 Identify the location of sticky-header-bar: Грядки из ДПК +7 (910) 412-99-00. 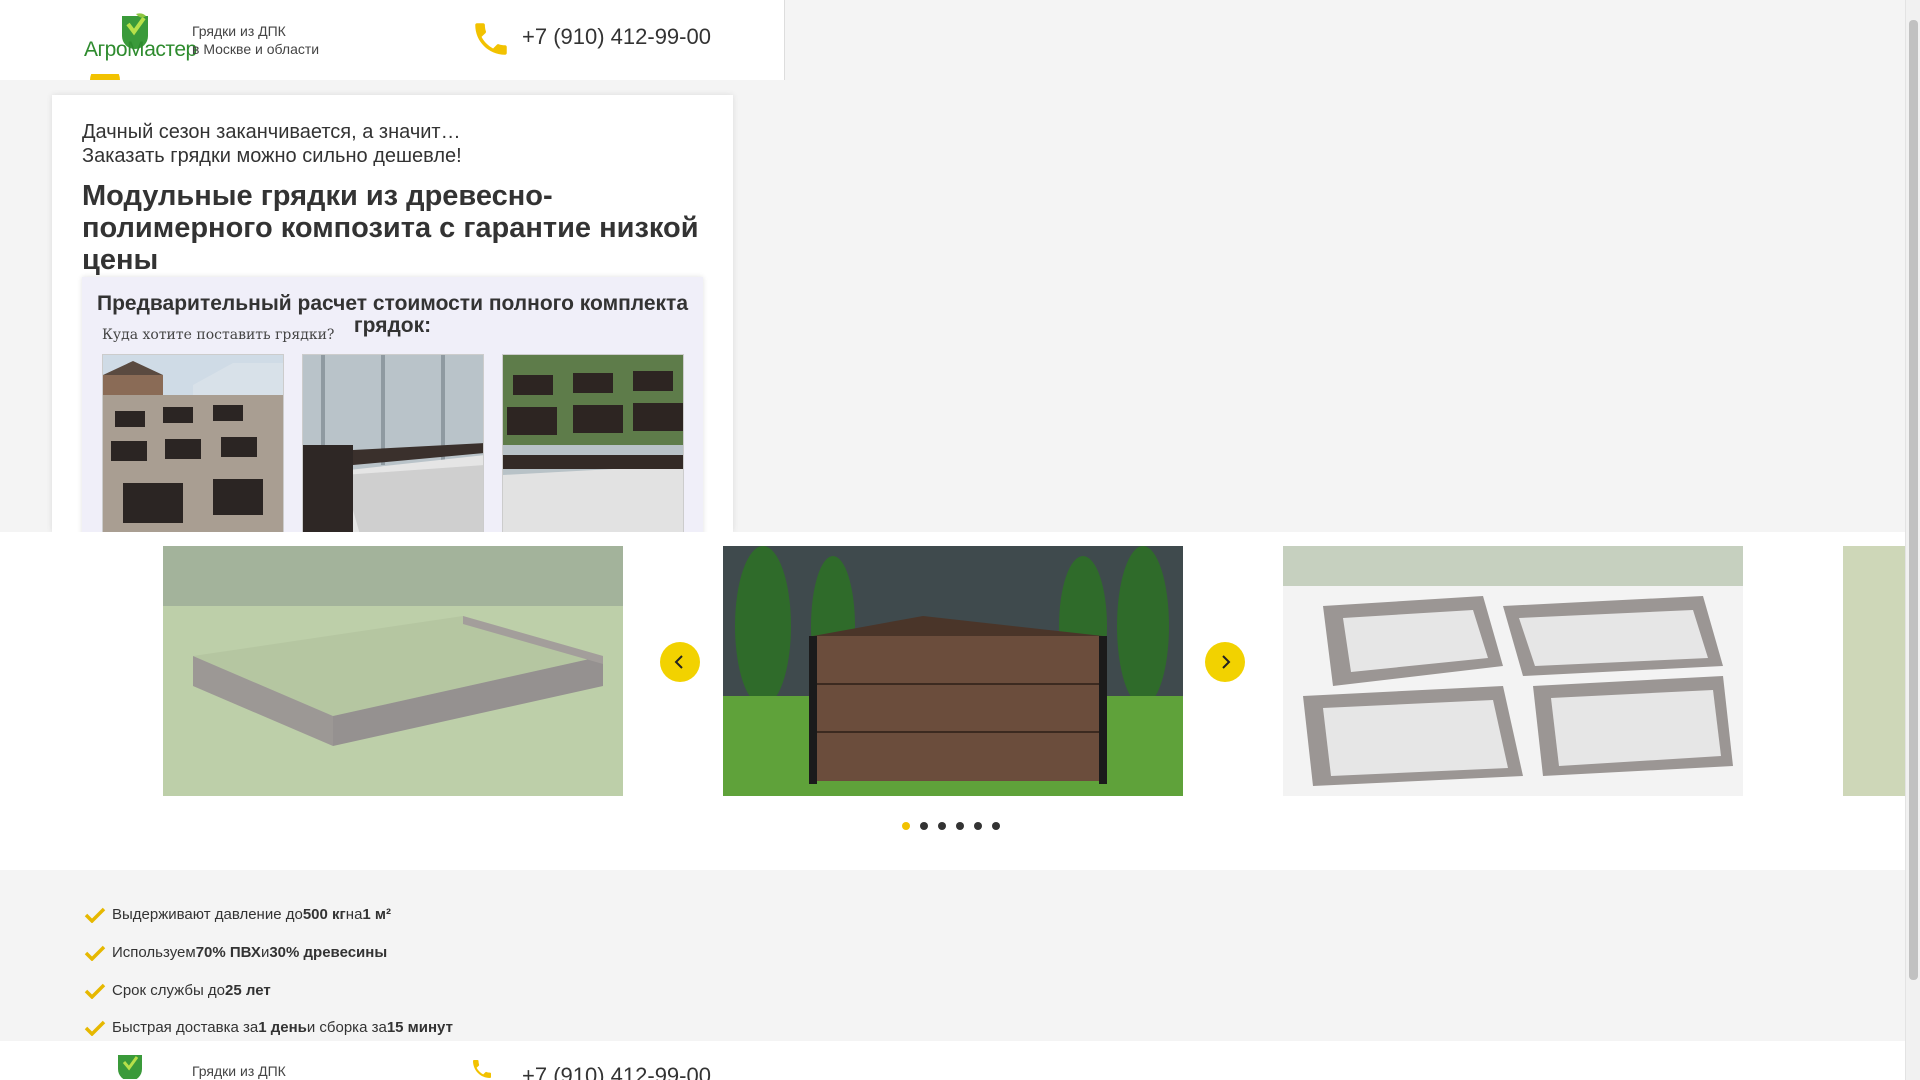
(952, 1060).